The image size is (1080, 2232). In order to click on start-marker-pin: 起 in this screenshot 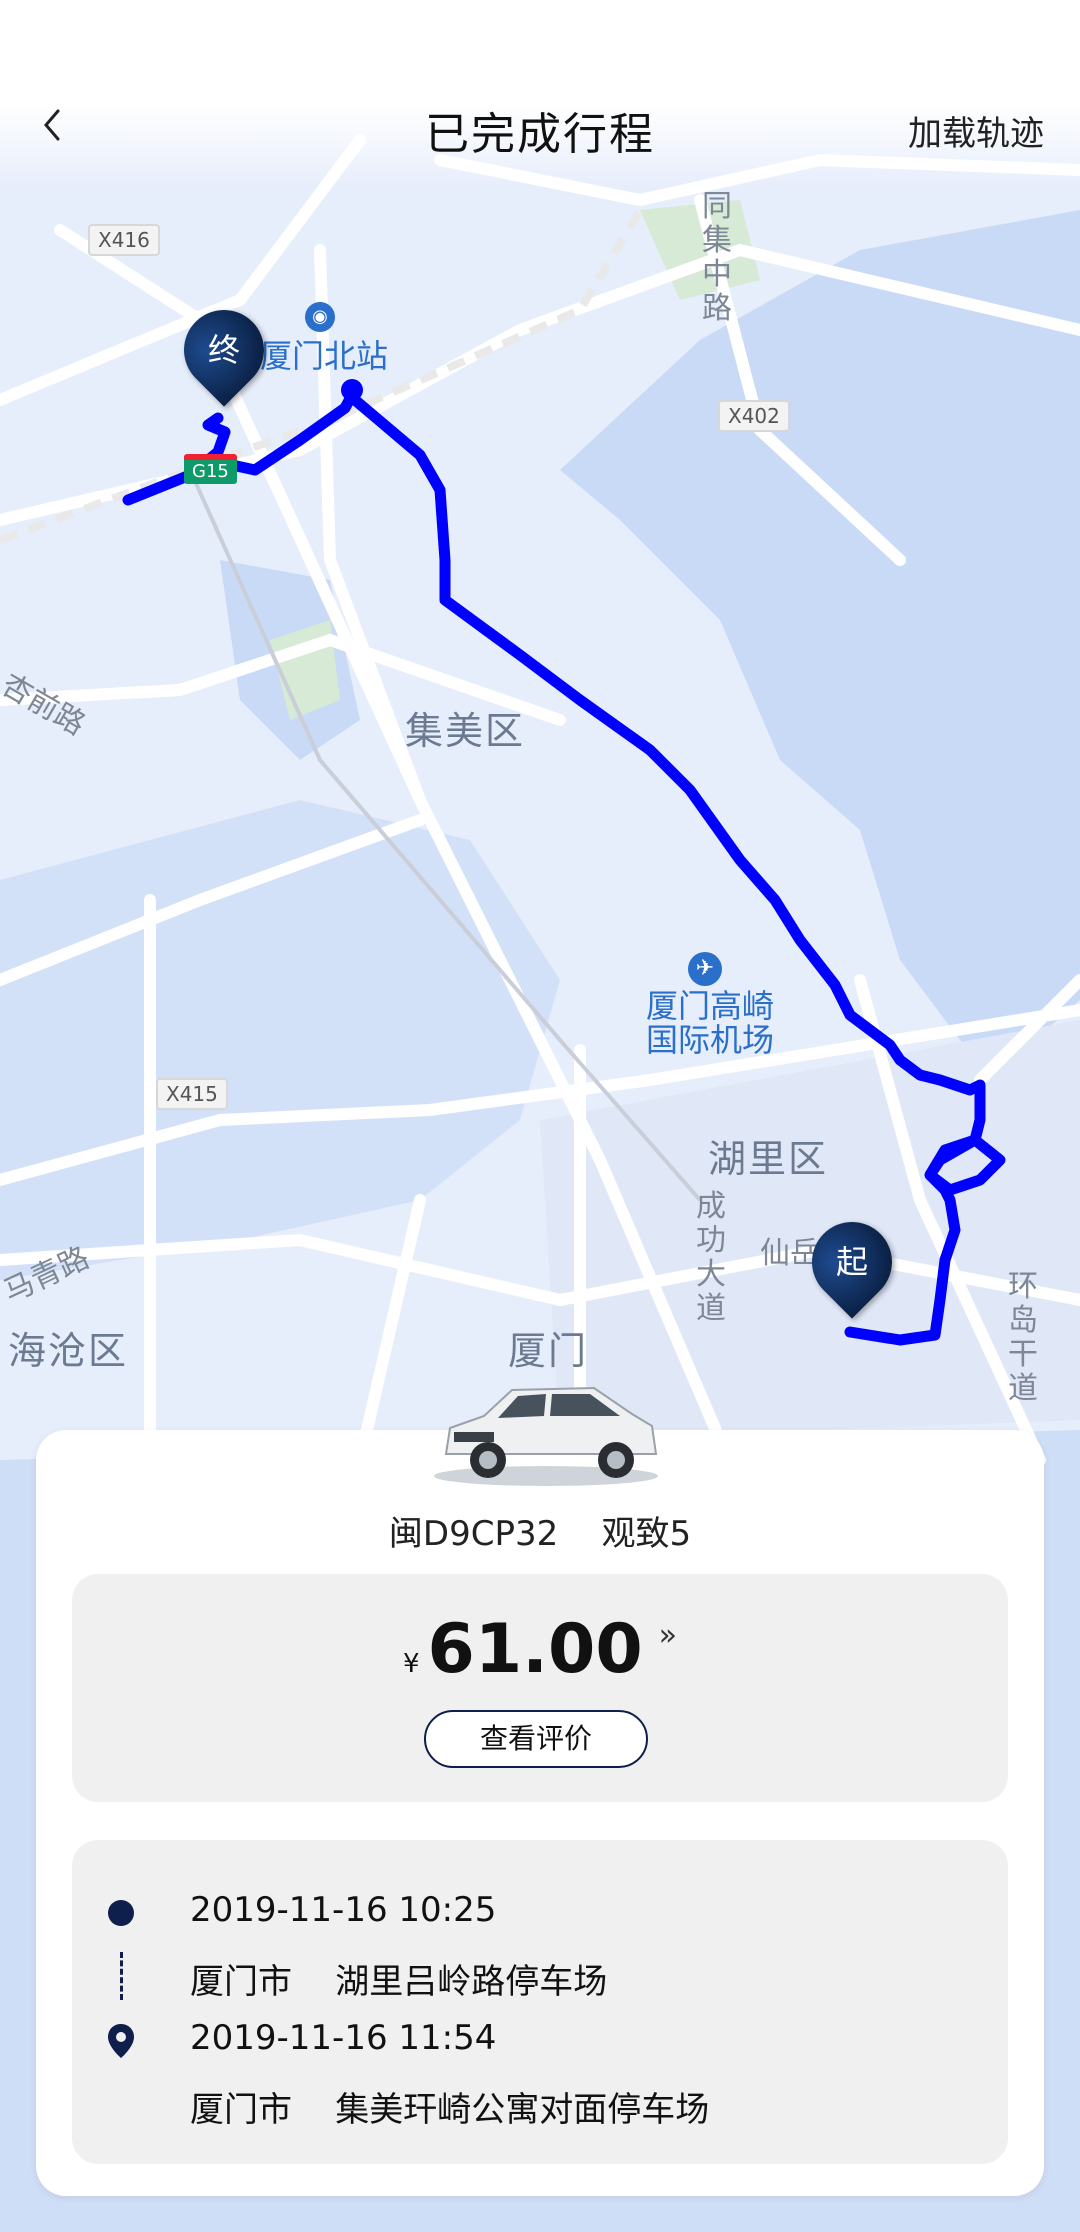, I will do `click(852, 1262)`.